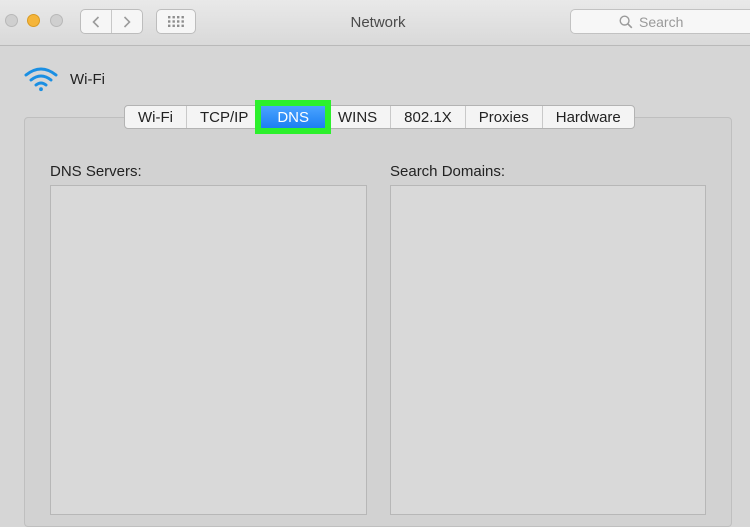  Describe the element at coordinates (503, 117) in the screenshot. I see `tab-proxies: Proxies` at that location.